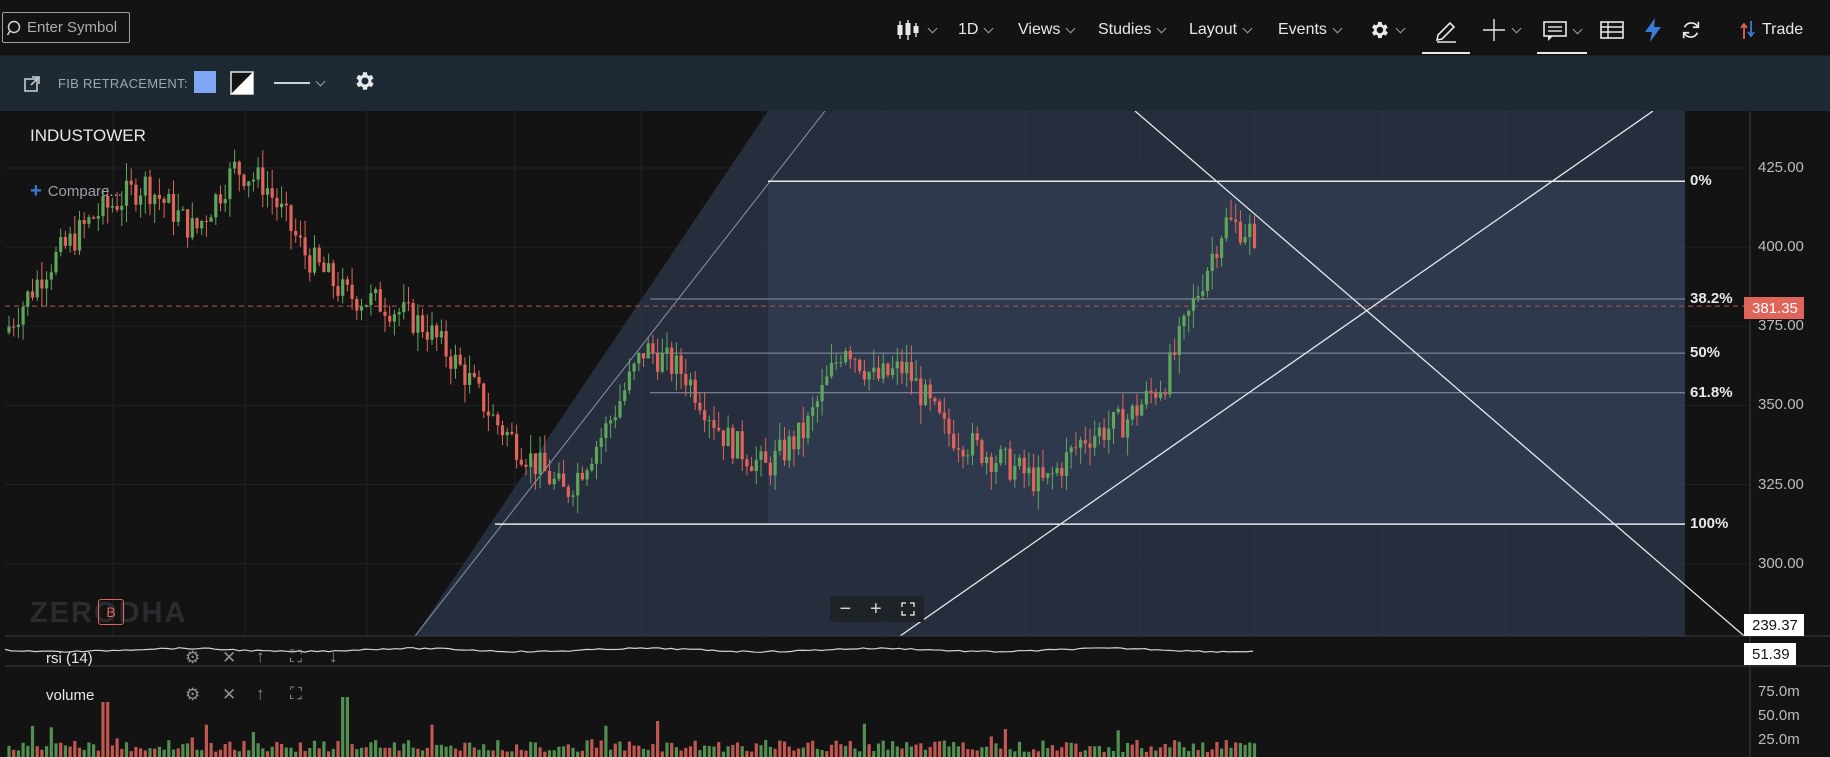  Describe the element at coordinates (1774, 625) in the screenshot. I see `trendline-price-tag: 239.37` at that location.